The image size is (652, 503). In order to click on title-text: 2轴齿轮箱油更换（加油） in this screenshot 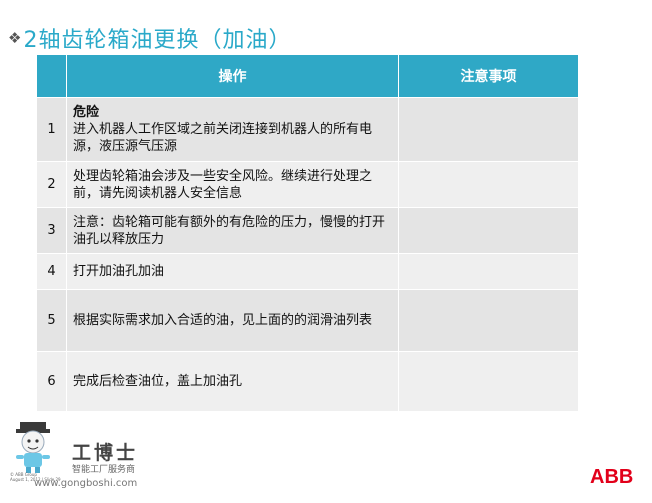, I will do `click(157, 40)`.